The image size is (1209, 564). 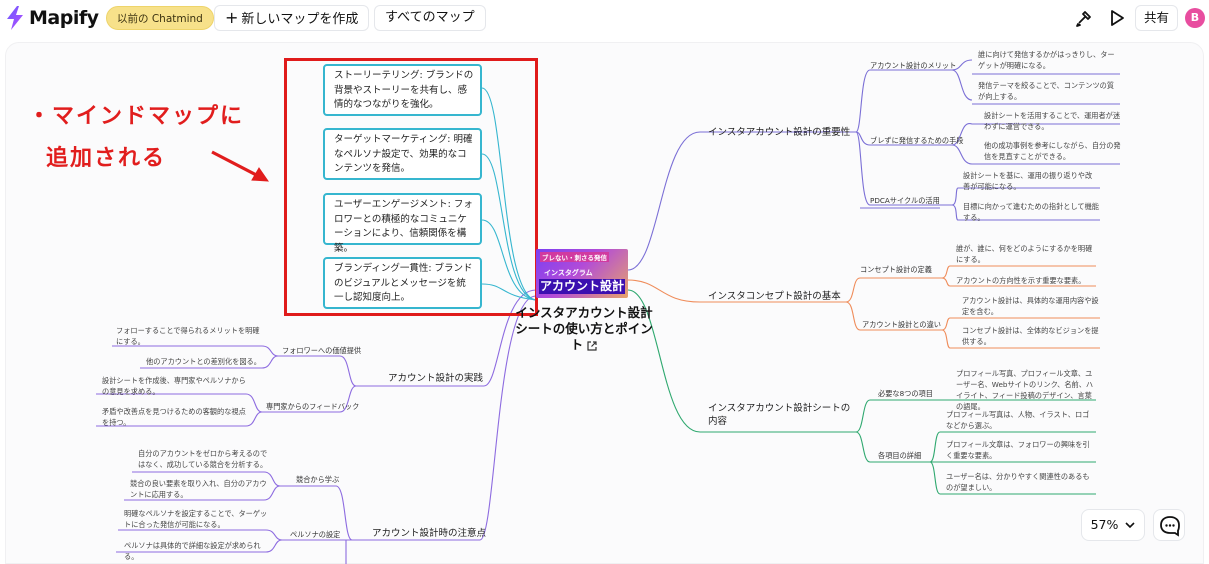 What do you see at coordinates (1048, 91) in the screenshot?
I see `leaf-merit-2: 発信テーマを絞ることで、コンテンツの質が向上する。` at bounding box center [1048, 91].